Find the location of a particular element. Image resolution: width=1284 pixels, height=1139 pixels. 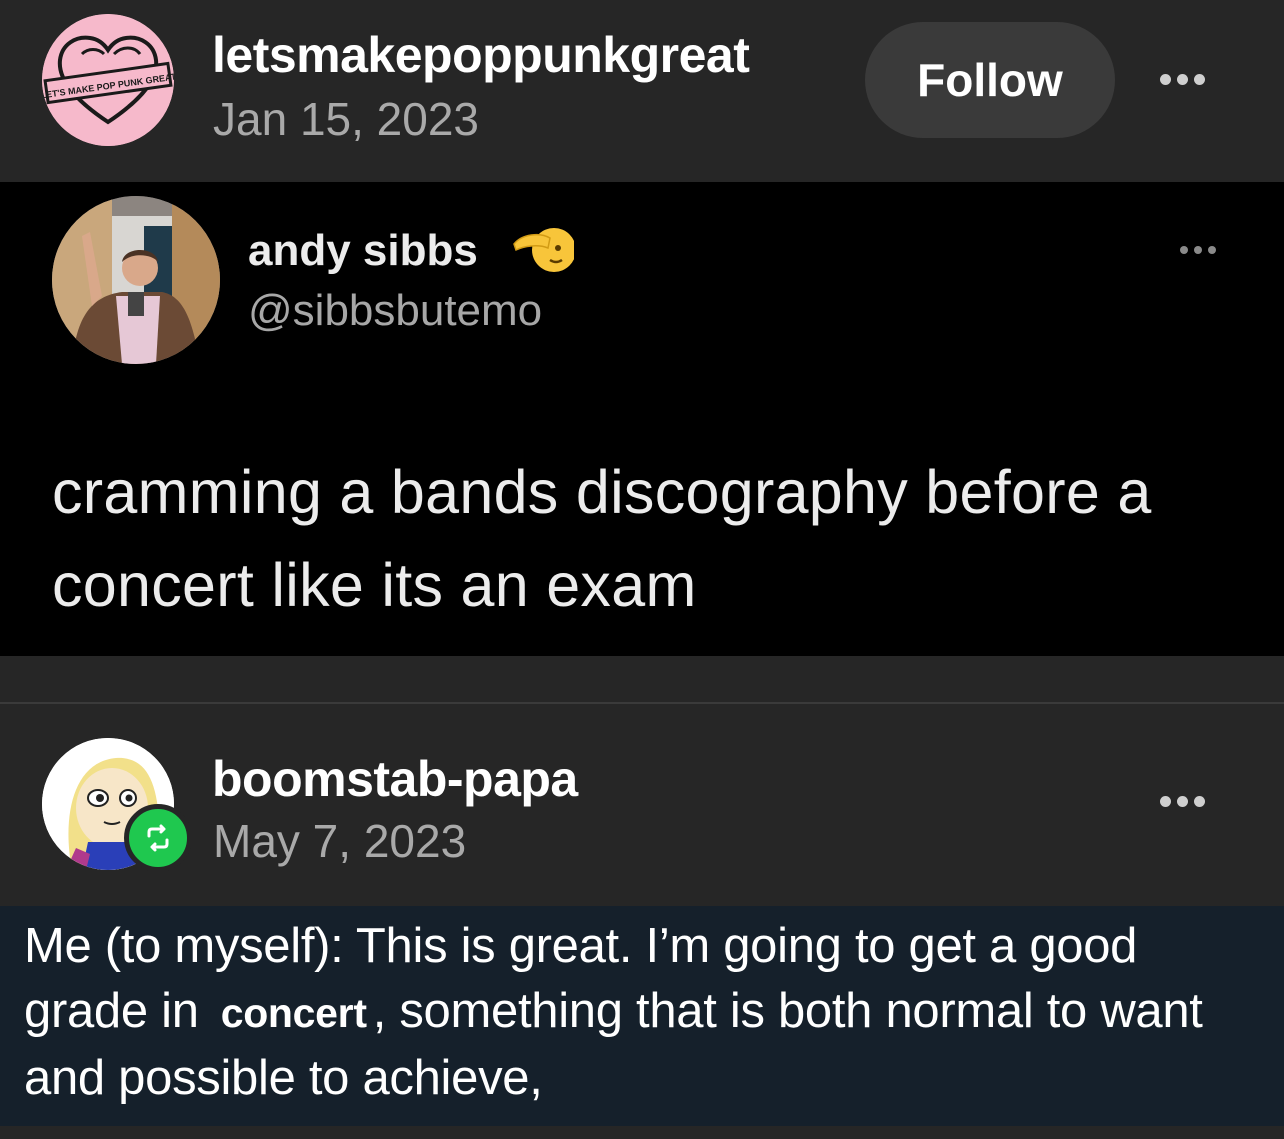

salute-emoji-icon is located at coordinates (543, 251).